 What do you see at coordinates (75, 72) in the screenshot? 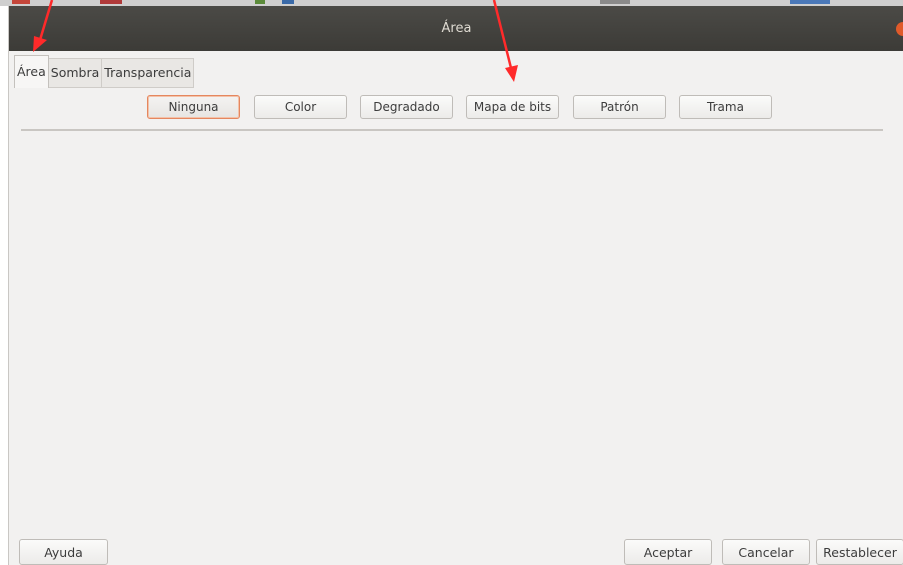
I see `tab-sombra: Sombra` at bounding box center [75, 72].